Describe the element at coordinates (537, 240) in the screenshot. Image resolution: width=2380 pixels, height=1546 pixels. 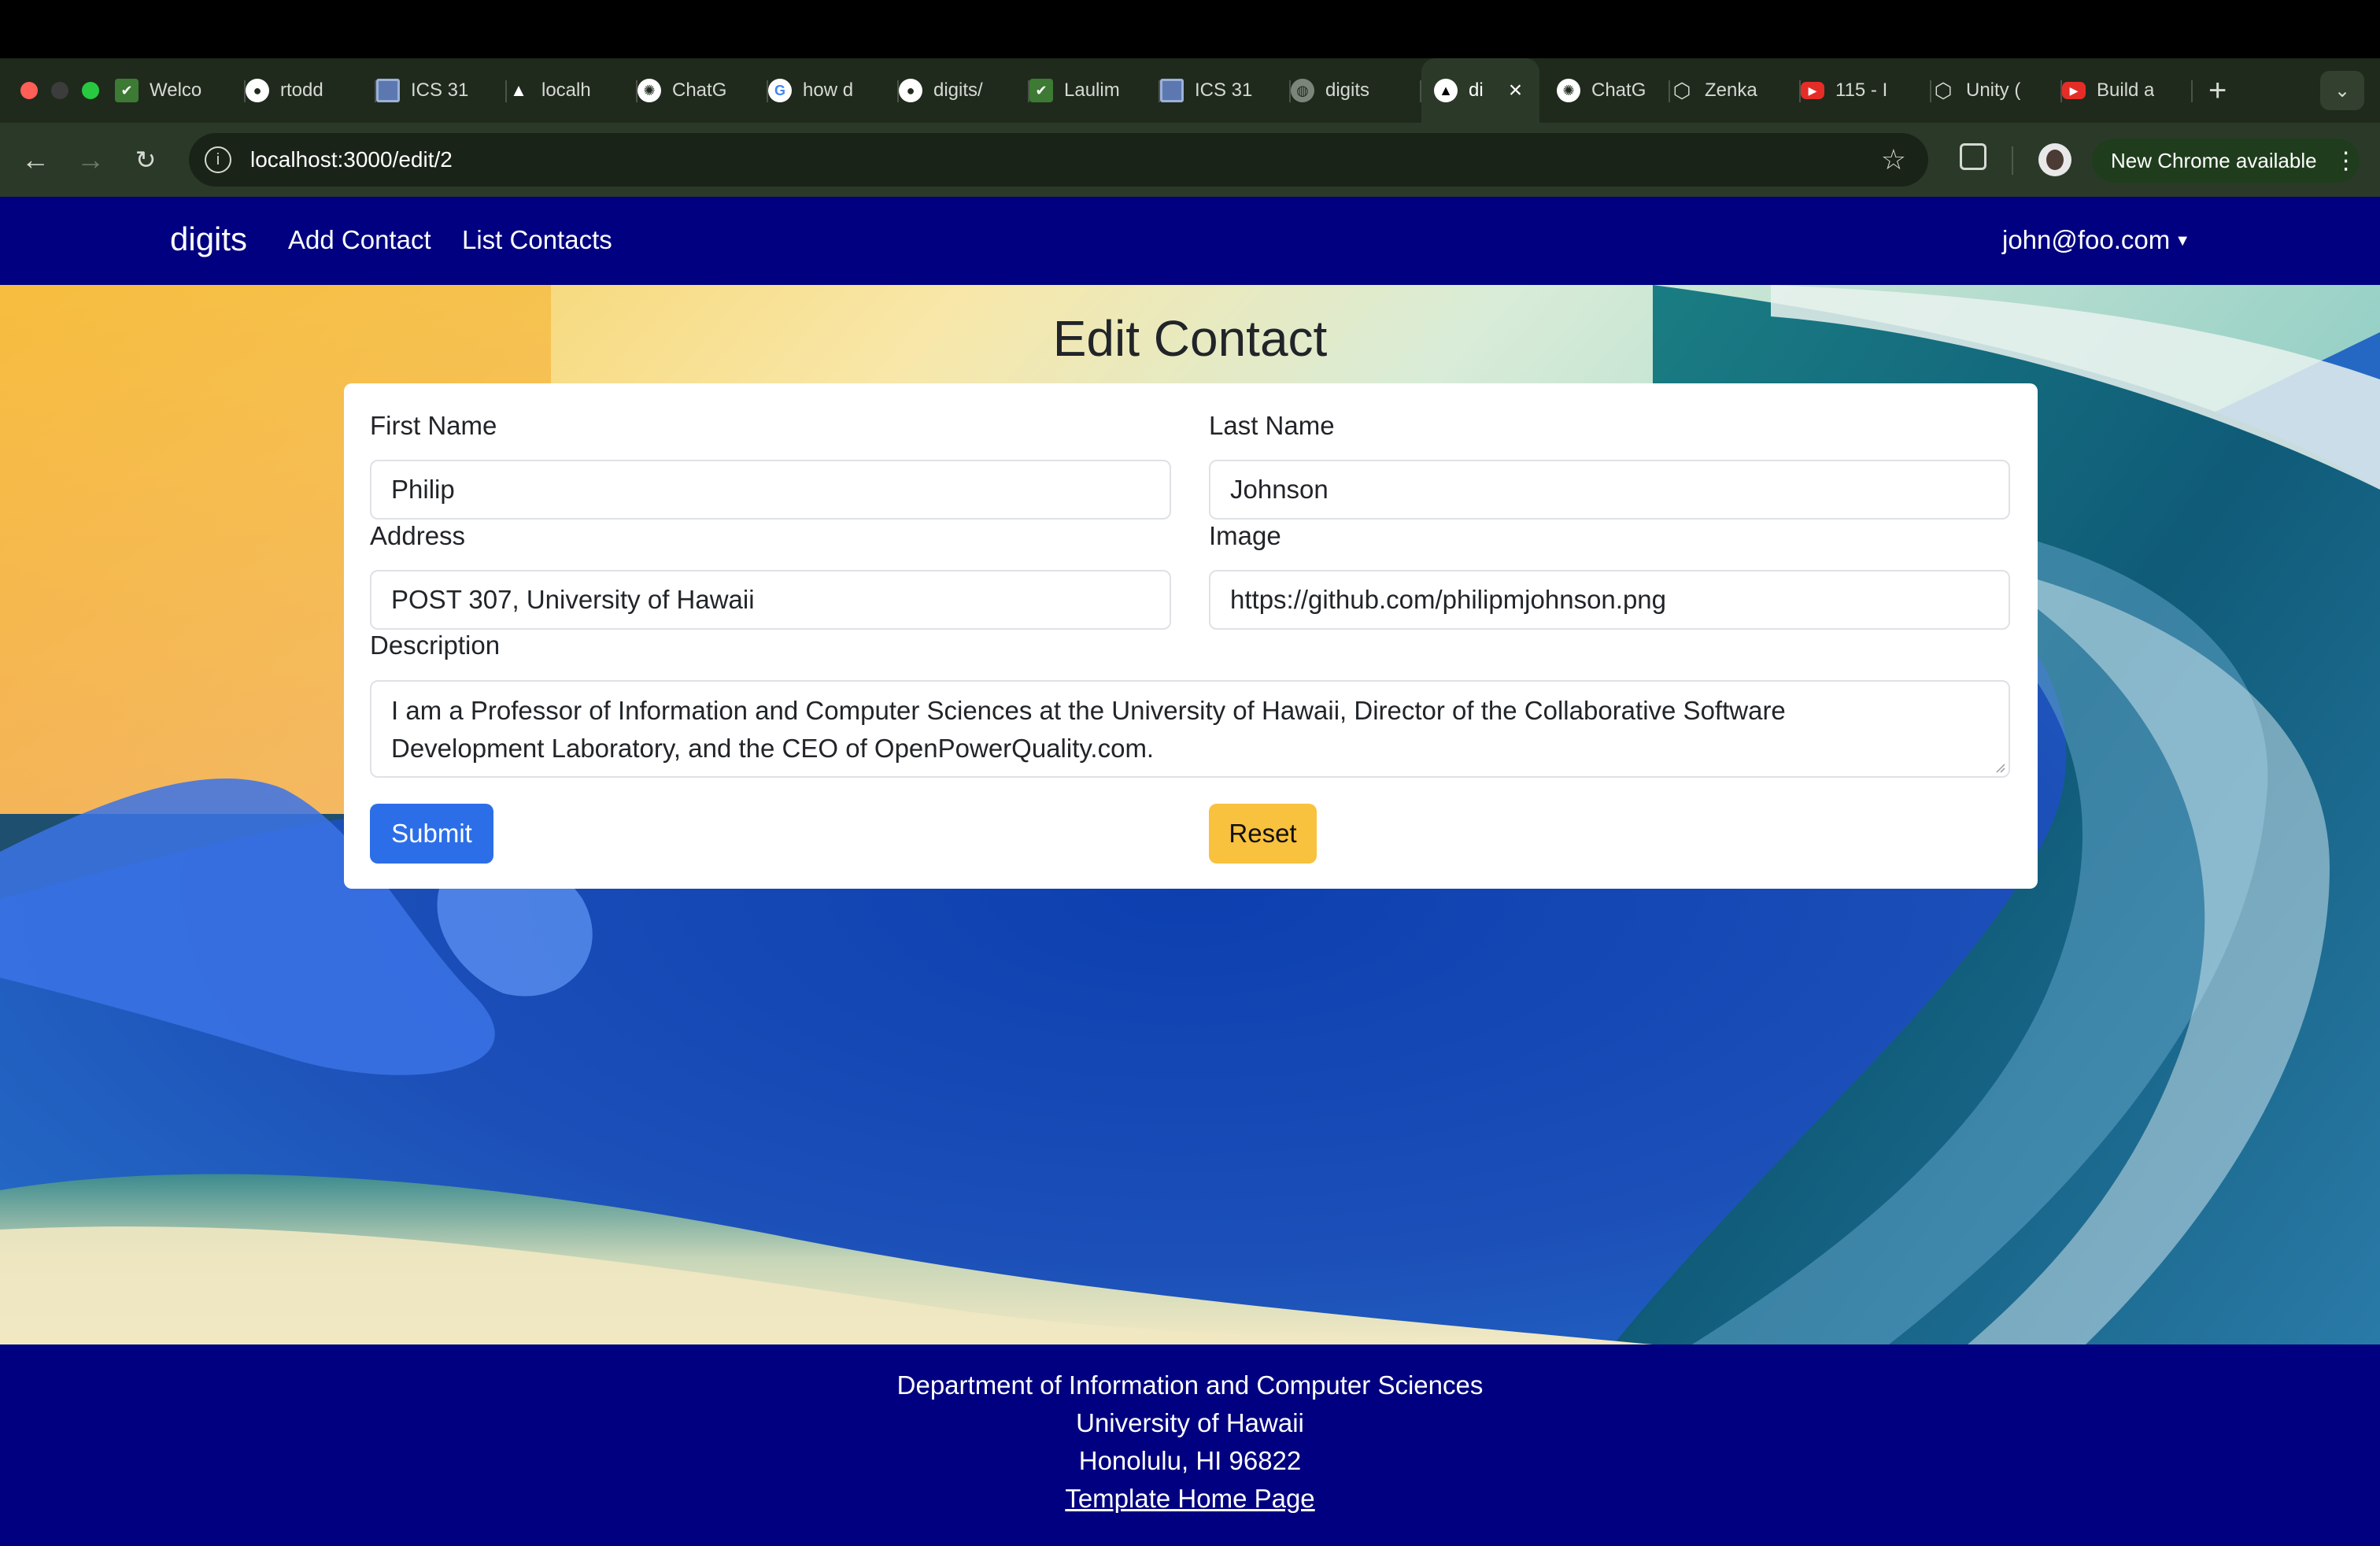
I see `nav-list-contacts: List Contacts` at that location.